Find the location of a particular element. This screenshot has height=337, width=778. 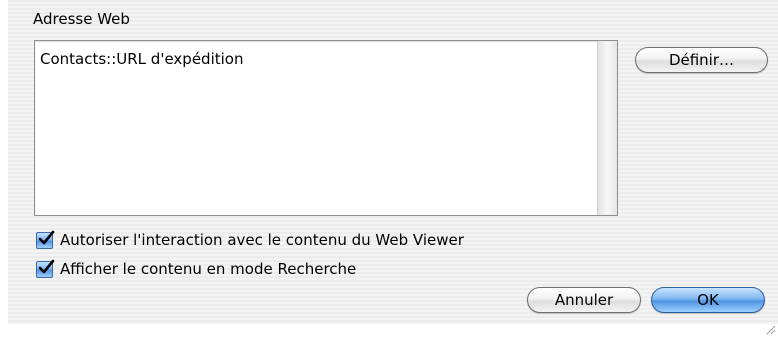

cancel-button: Annuler is located at coordinates (584, 300).